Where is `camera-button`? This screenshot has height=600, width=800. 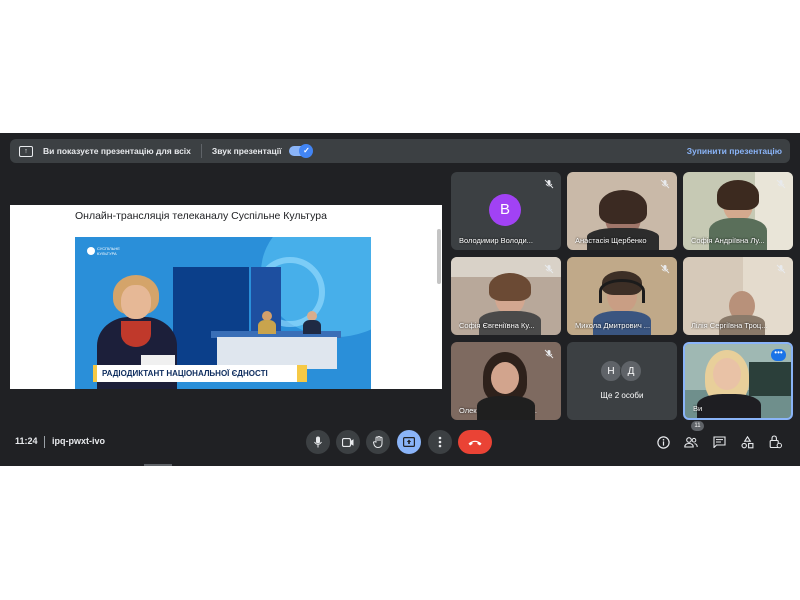 camera-button is located at coordinates (348, 442).